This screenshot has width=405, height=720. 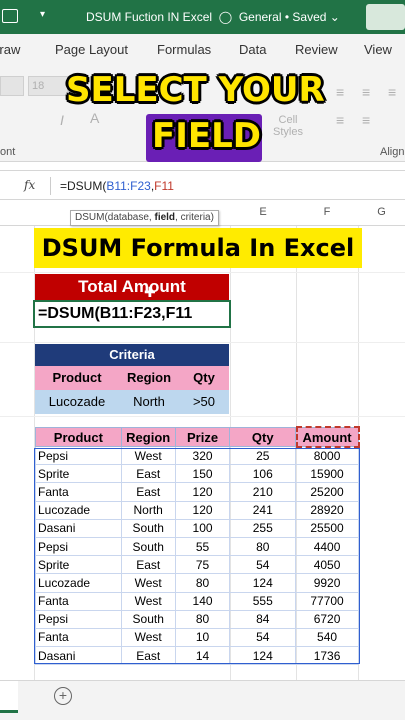 What do you see at coordinates (252, 49) in the screenshot?
I see `tab-data: Data` at bounding box center [252, 49].